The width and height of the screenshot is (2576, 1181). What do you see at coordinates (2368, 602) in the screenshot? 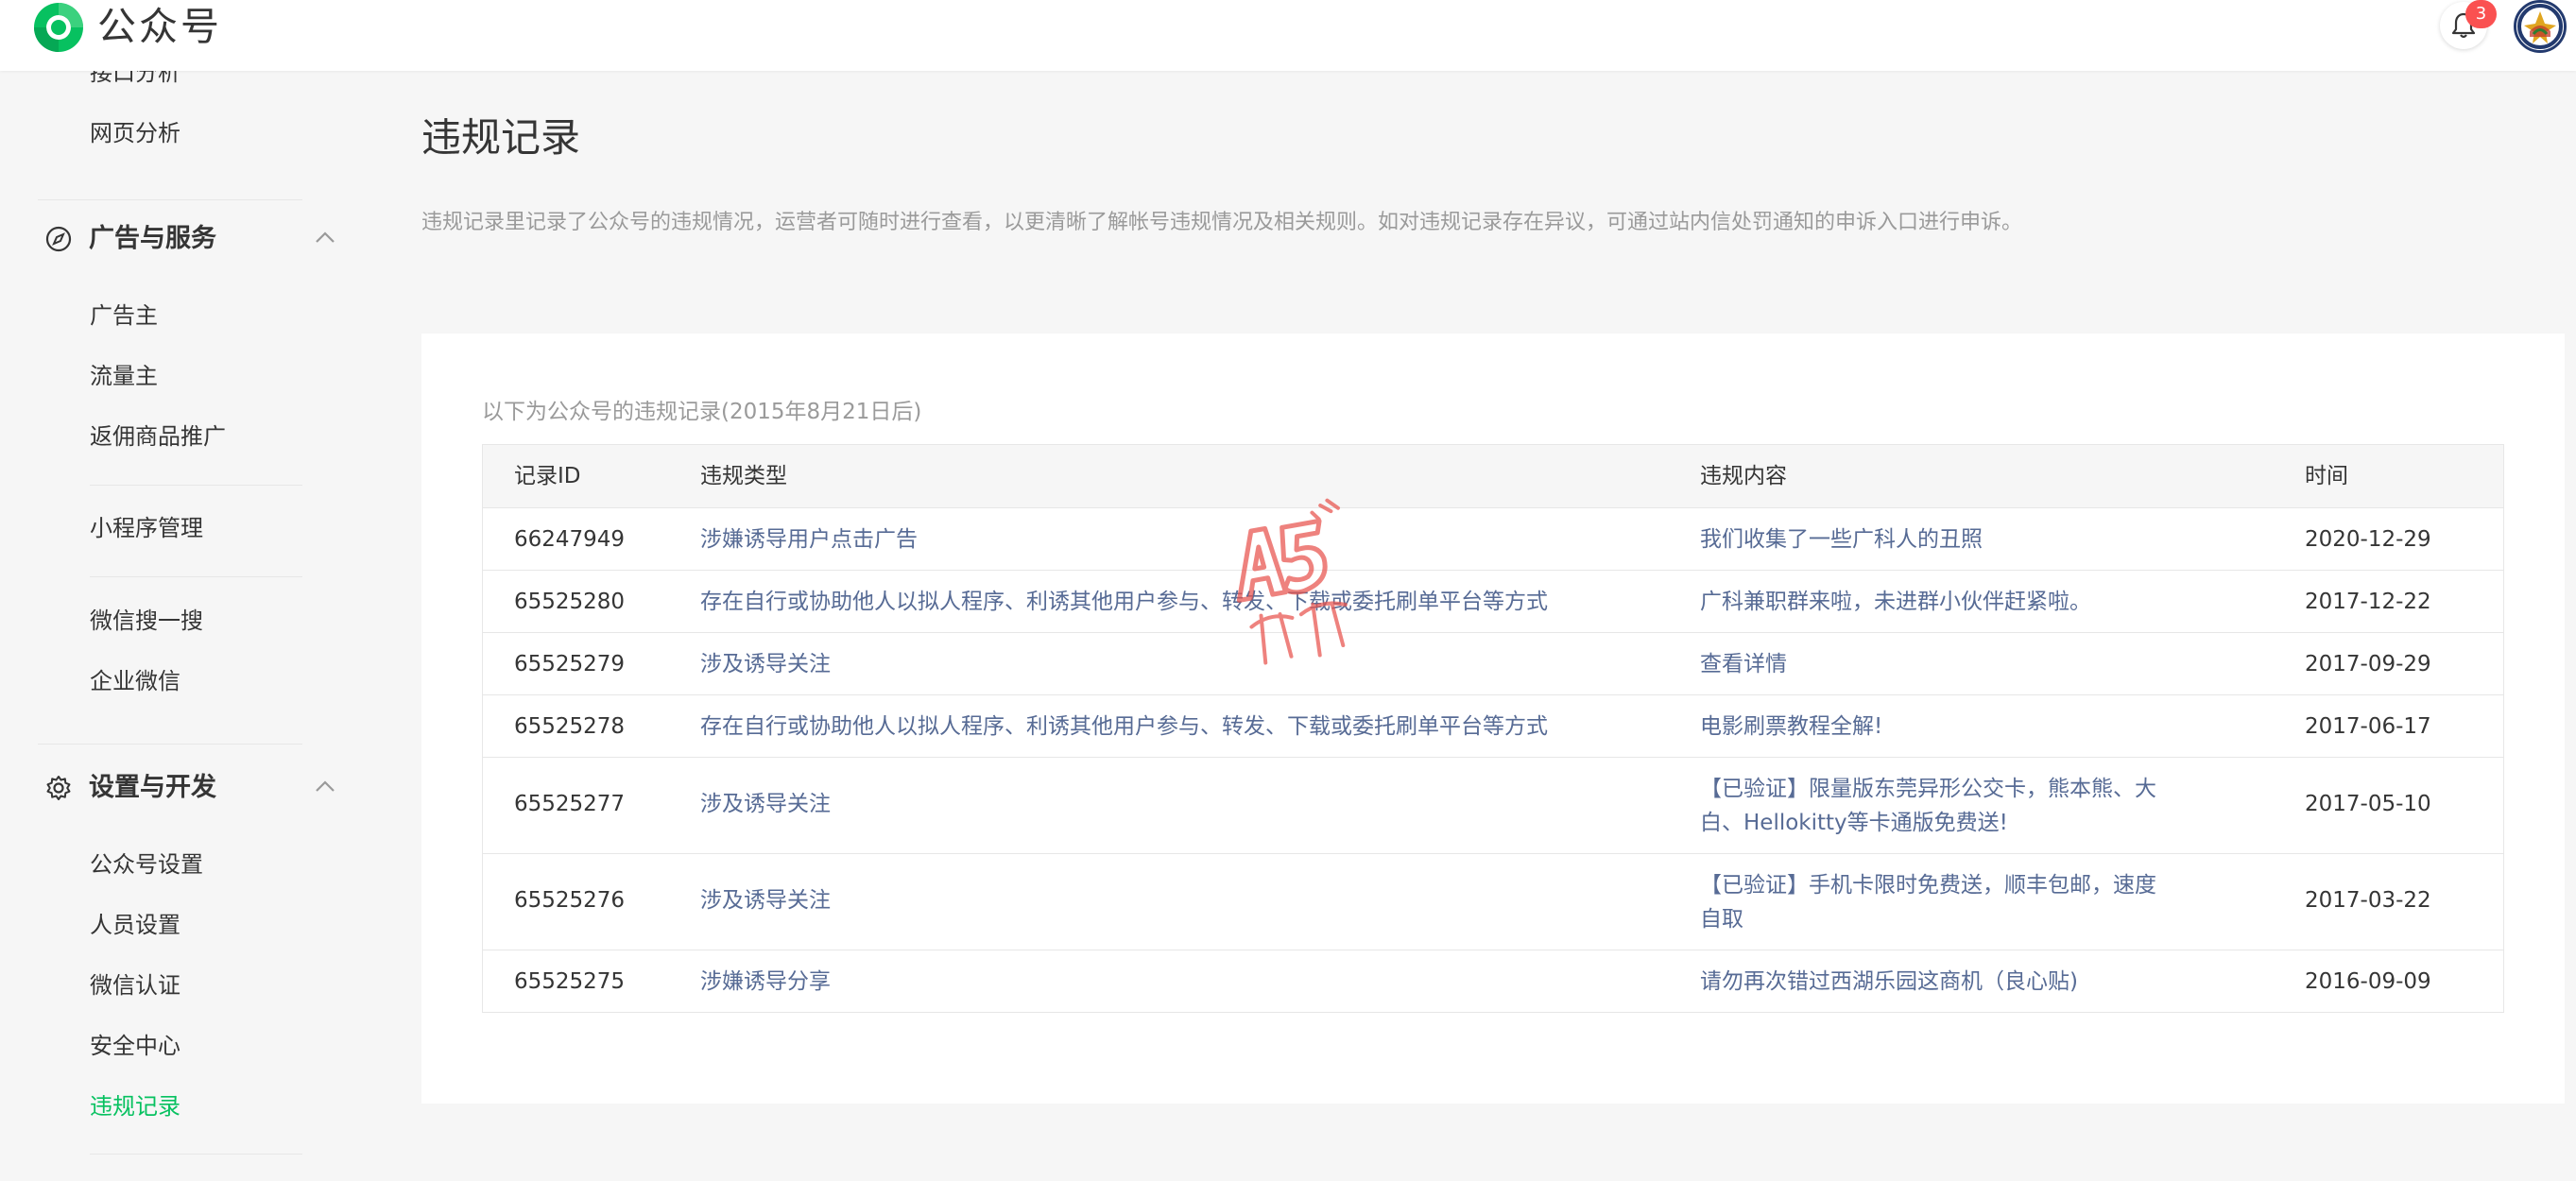
I see `record-time: 2017-12-22` at bounding box center [2368, 602].